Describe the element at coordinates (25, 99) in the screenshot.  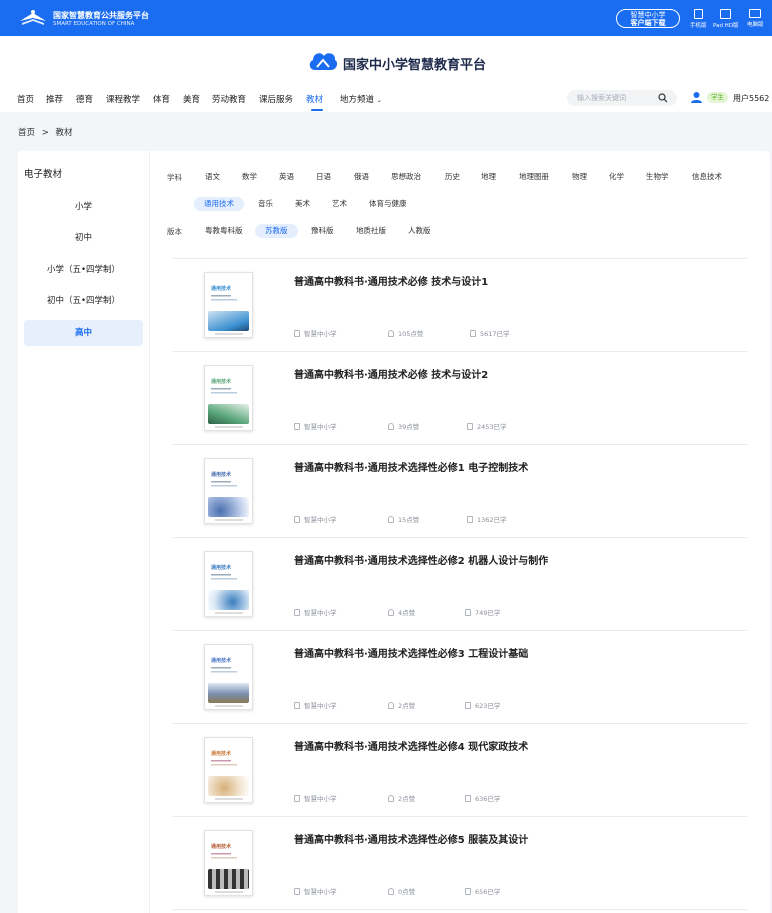
I see `nav-item-home: 首页` at that location.